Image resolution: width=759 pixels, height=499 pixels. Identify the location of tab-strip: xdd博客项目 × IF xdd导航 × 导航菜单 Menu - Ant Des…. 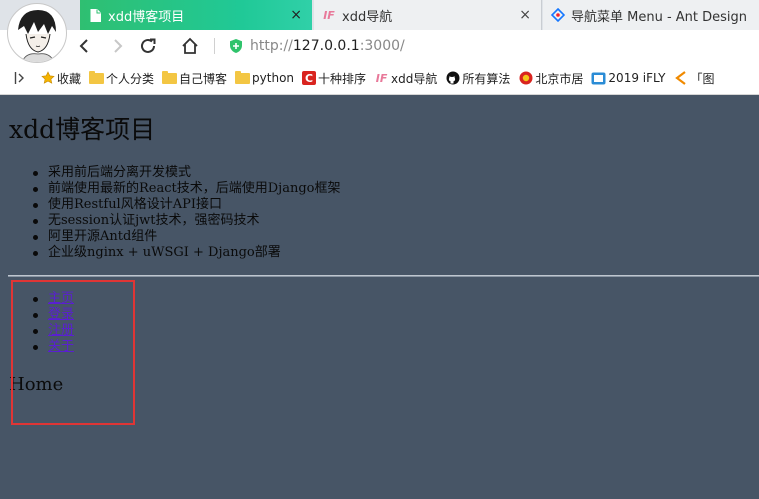
(379, 15).